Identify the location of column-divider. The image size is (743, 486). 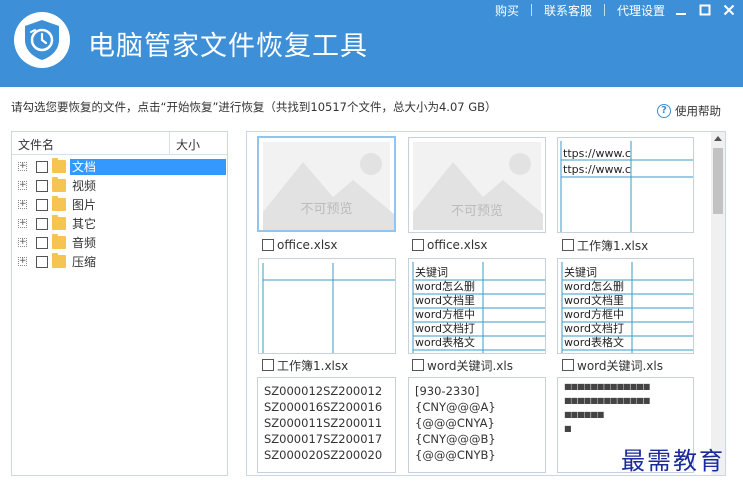
(169, 143).